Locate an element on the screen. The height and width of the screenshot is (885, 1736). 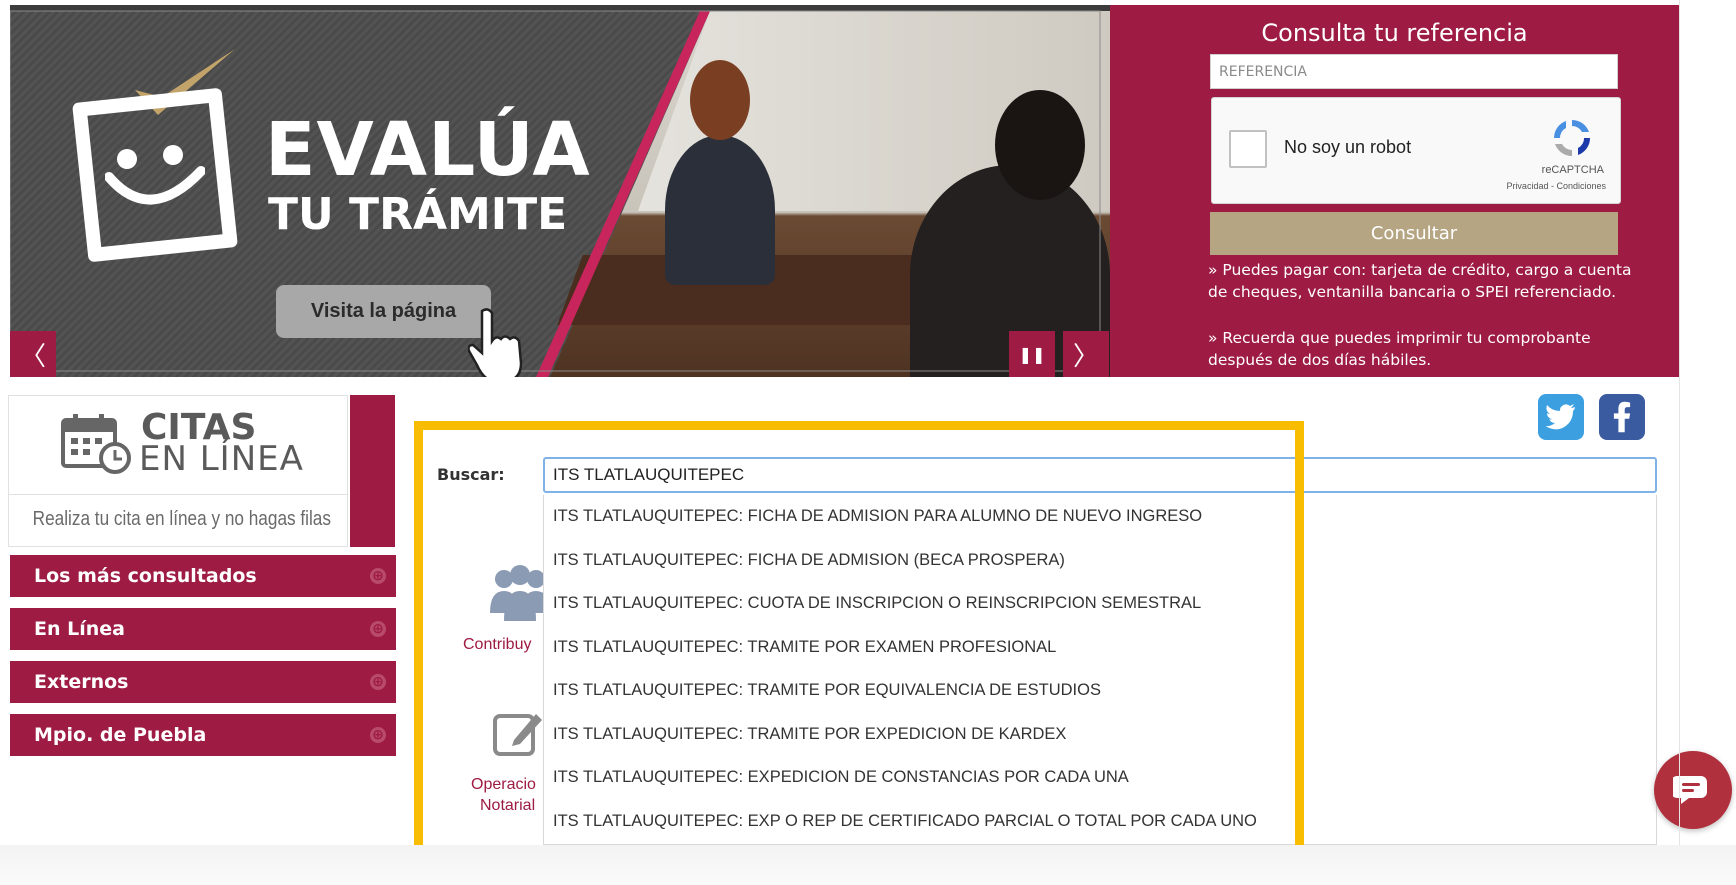
carousel-prev-button: 〈 is located at coordinates (33, 354).